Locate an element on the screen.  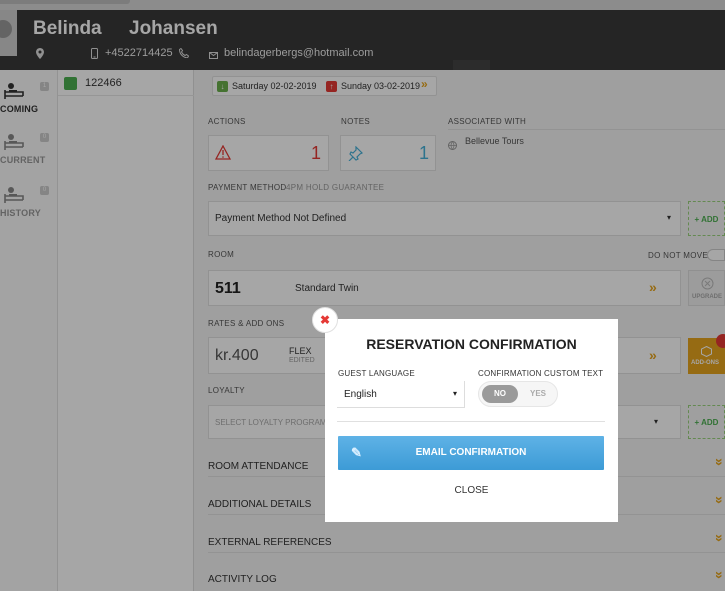
email-confirmation-label: EMAIL CONFIRMATION is located at coordinates (471, 452).